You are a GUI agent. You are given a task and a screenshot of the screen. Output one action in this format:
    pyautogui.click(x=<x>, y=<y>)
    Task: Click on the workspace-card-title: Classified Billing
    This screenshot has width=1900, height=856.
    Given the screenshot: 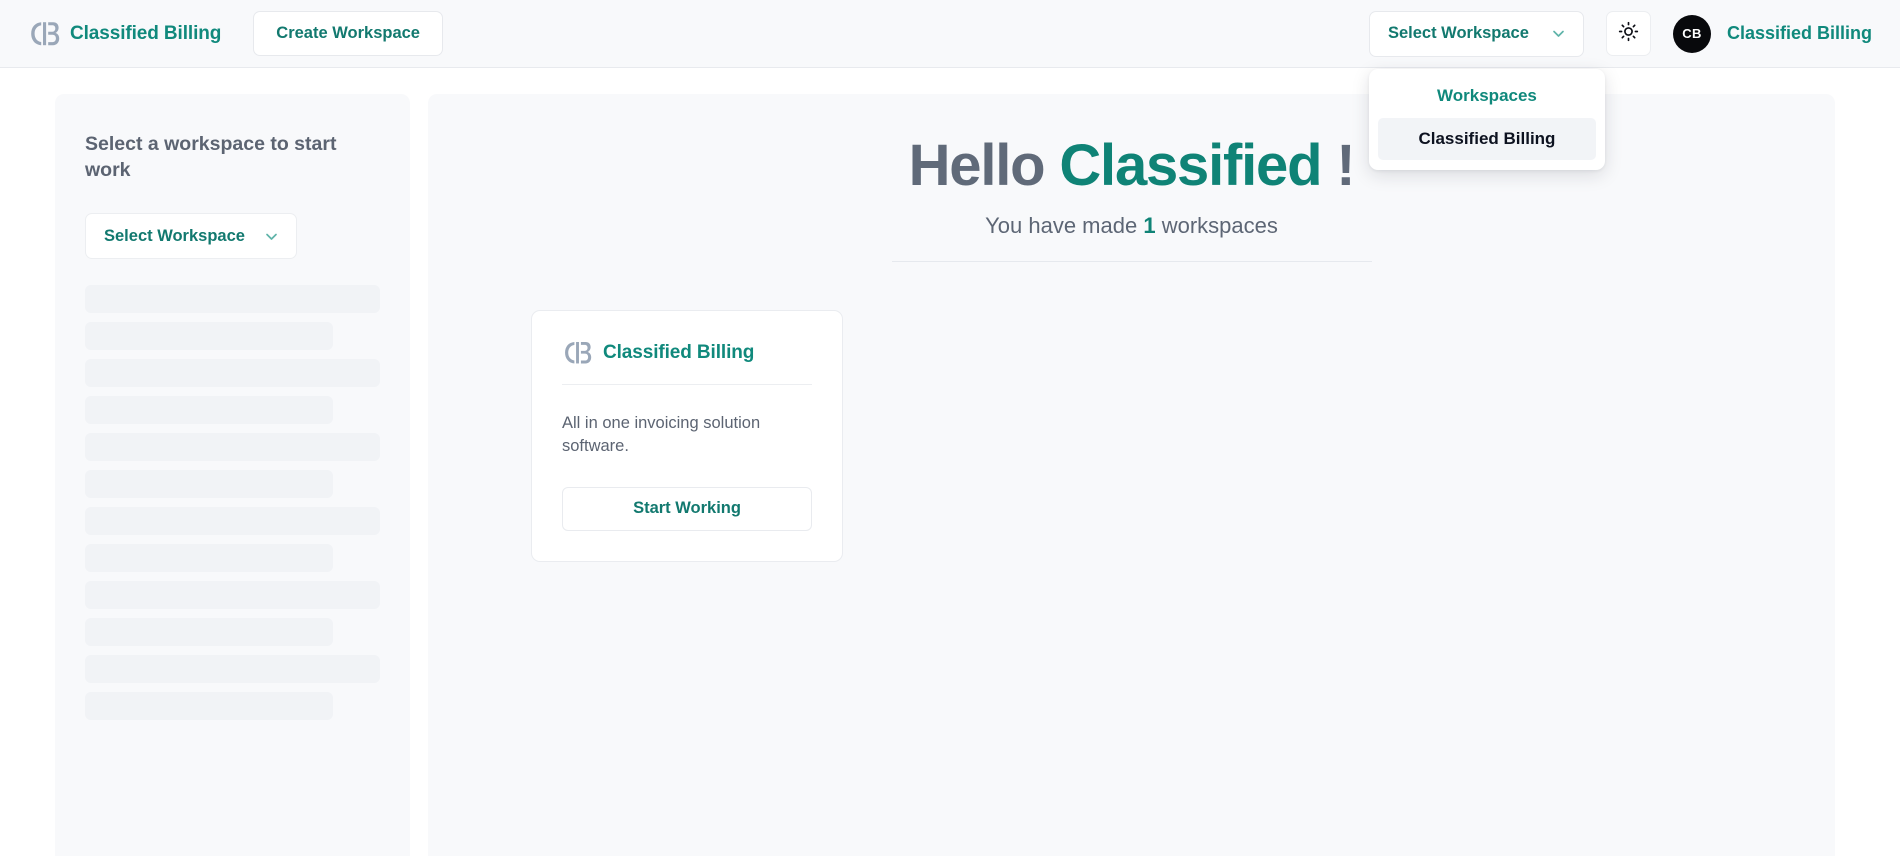 What is the action you would take?
    pyautogui.click(x=679, y=352)
    